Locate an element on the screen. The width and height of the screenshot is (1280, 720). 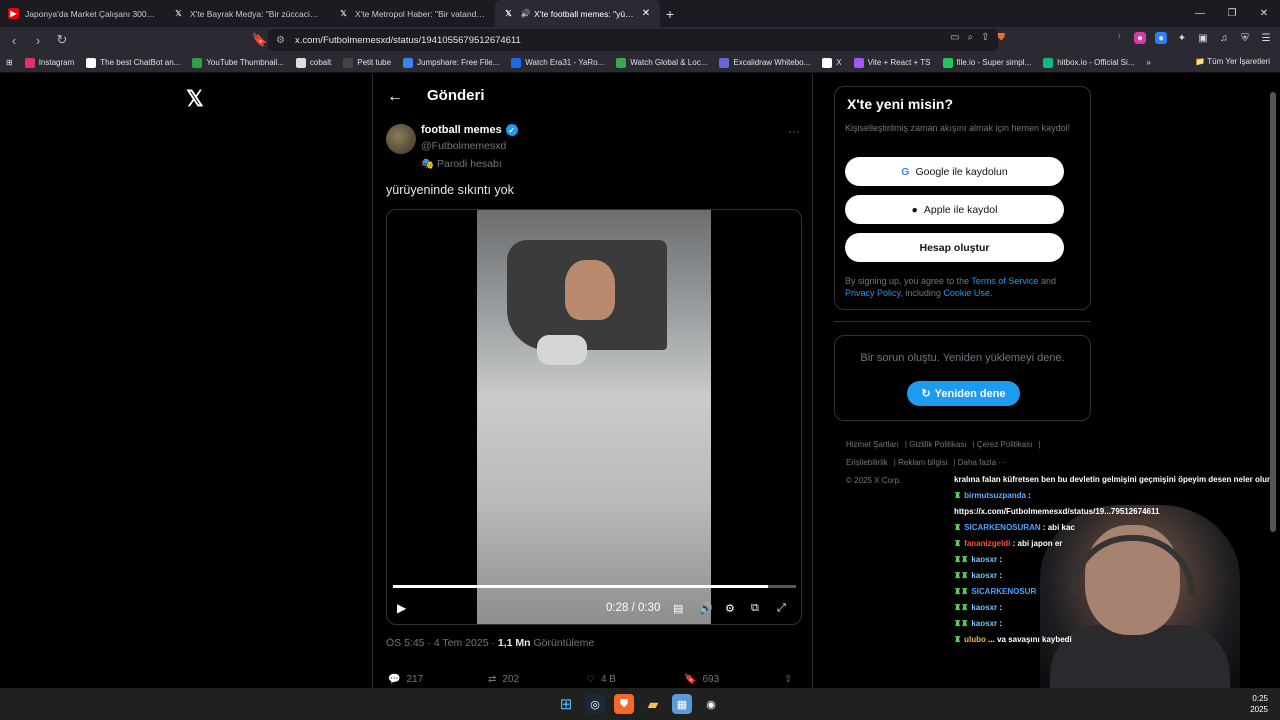
close-window-icon: ✕ is located at coordinates (1264, 13).